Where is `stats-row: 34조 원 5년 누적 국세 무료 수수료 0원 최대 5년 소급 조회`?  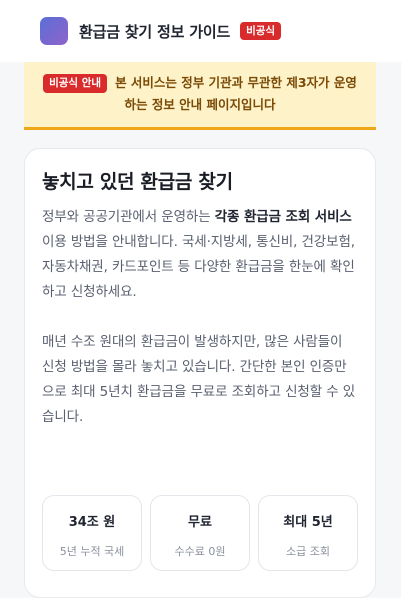
stats-row: 34조 원 5년 누적 국세 무료 수수료 0원 최대 5년 소급 조회 is located at coordinates (200, 533).